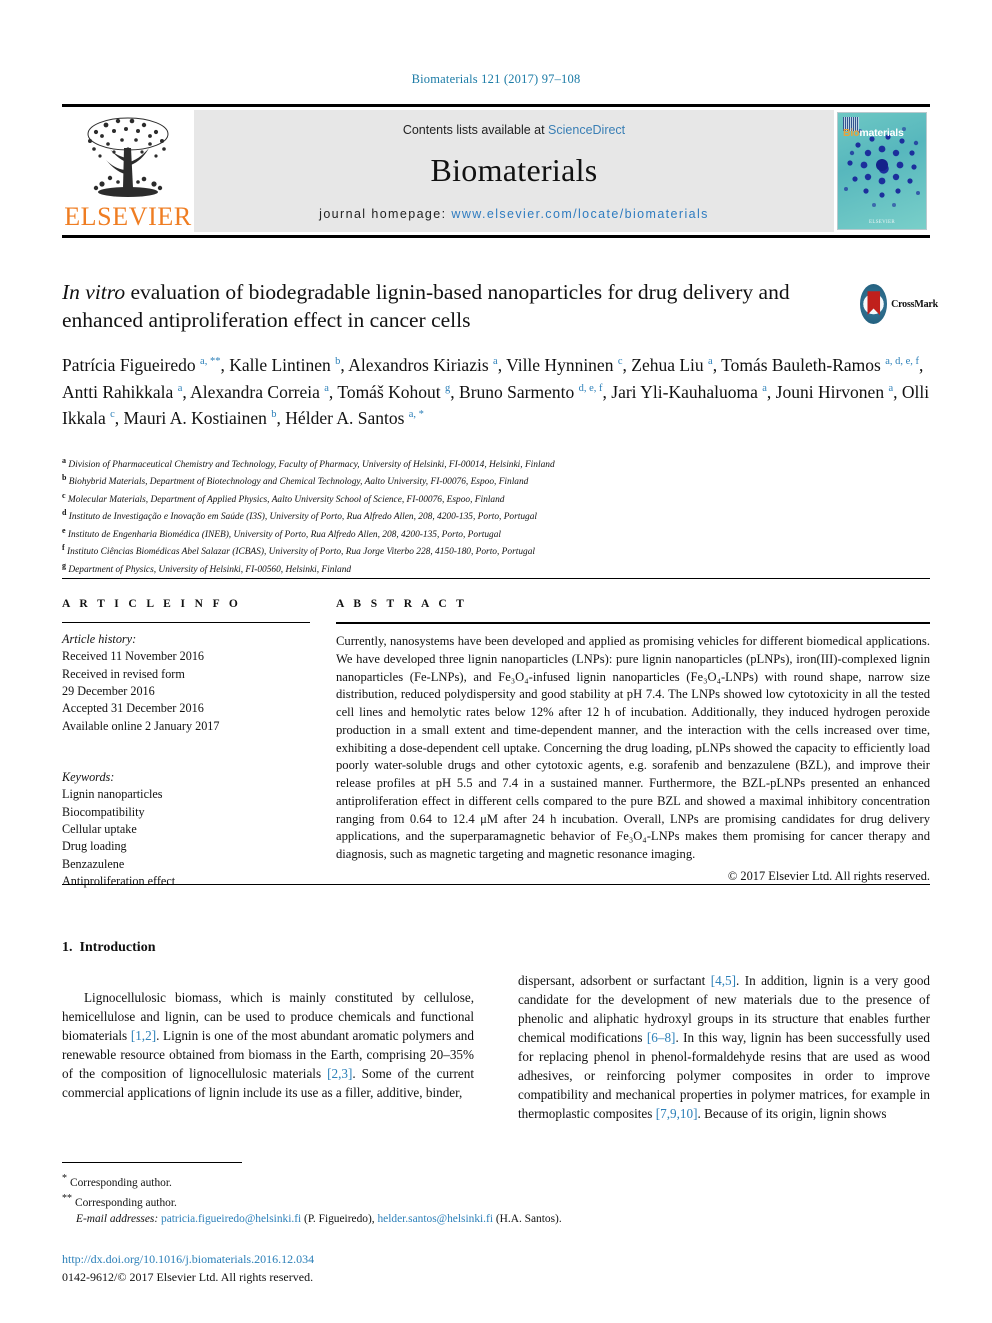 The height and width of the screenshot is (1323, 992). Describe the element at coordinates (99, 639) in the screenshot. I see `article-history-label: Article history:` at that location.